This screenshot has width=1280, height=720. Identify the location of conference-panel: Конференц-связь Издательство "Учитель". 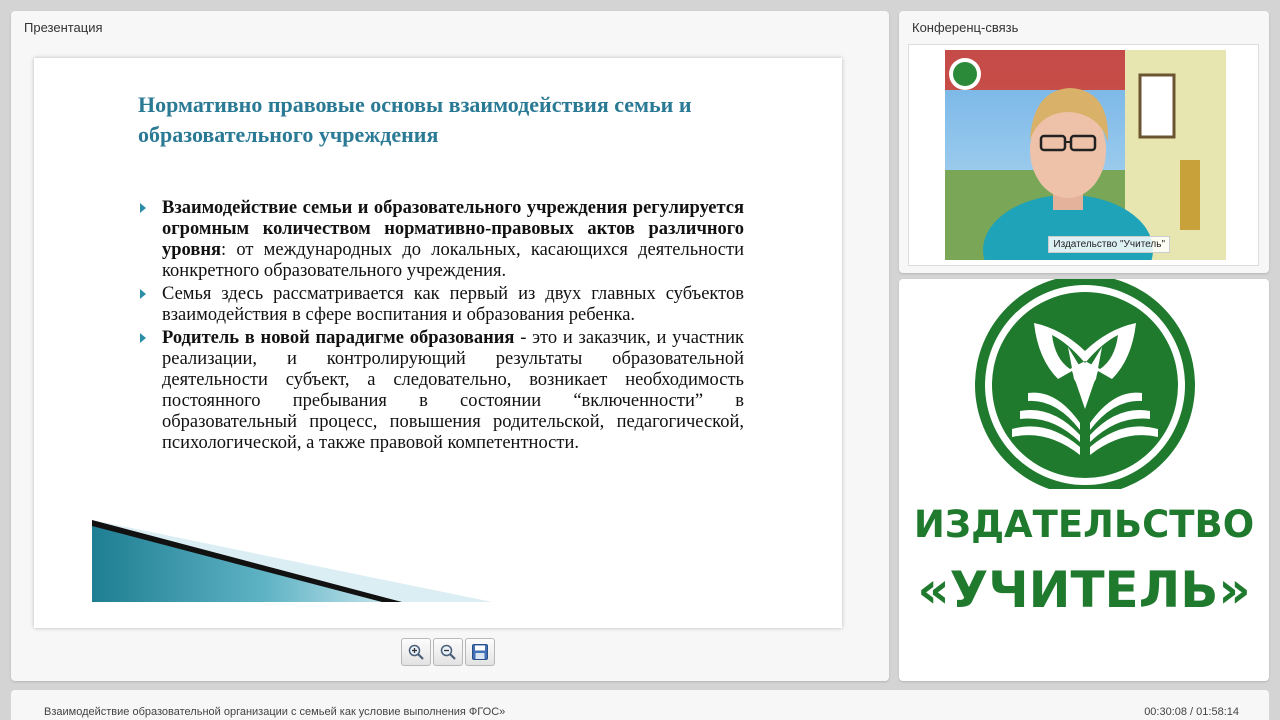
(1084, 142).